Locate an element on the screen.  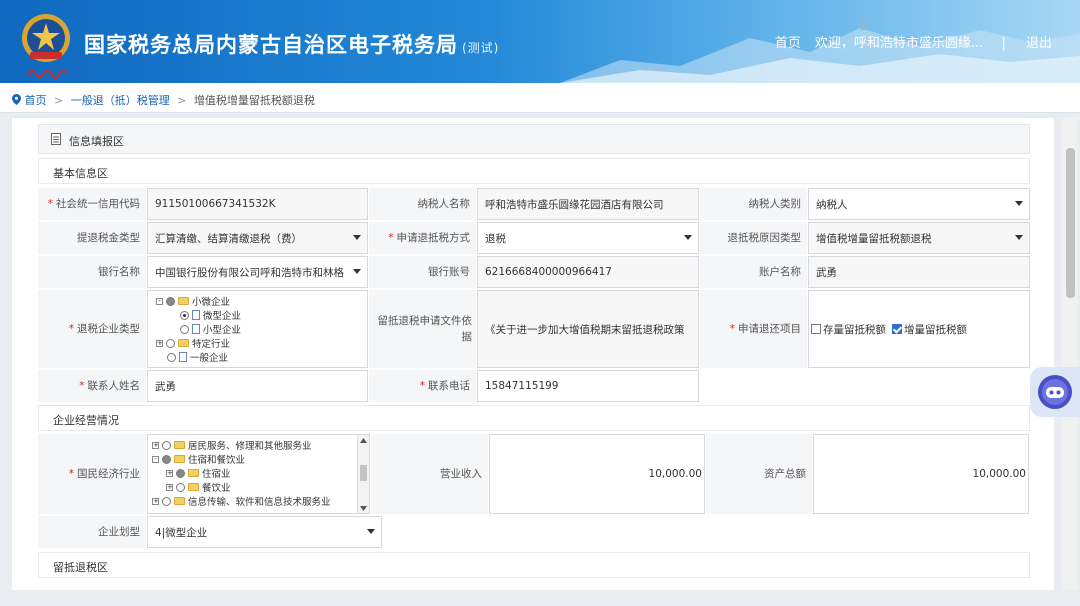
breadcrumb-refund-management: 一般退（抵）税管理 is located at coordinates (120, 100).